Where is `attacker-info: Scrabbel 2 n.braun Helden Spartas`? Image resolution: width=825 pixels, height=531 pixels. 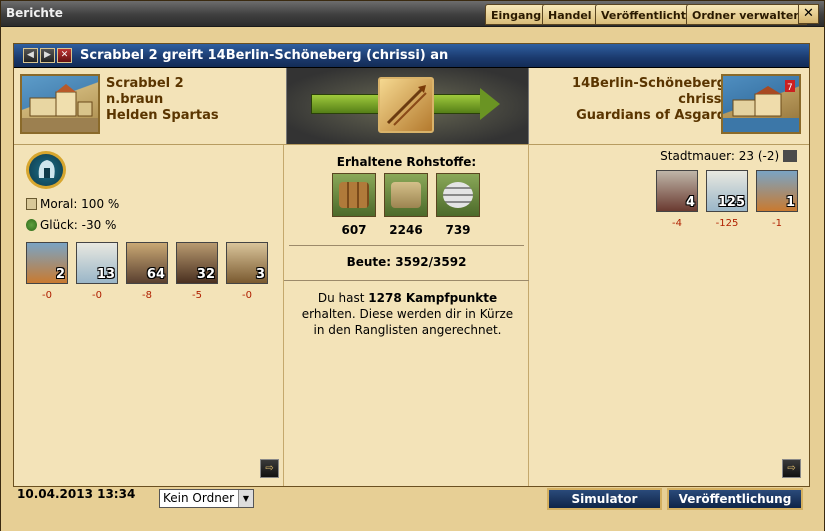
attacker-info: Scrabbel 2 n.braun Helden Spartas is located at coordinates (162, 100).